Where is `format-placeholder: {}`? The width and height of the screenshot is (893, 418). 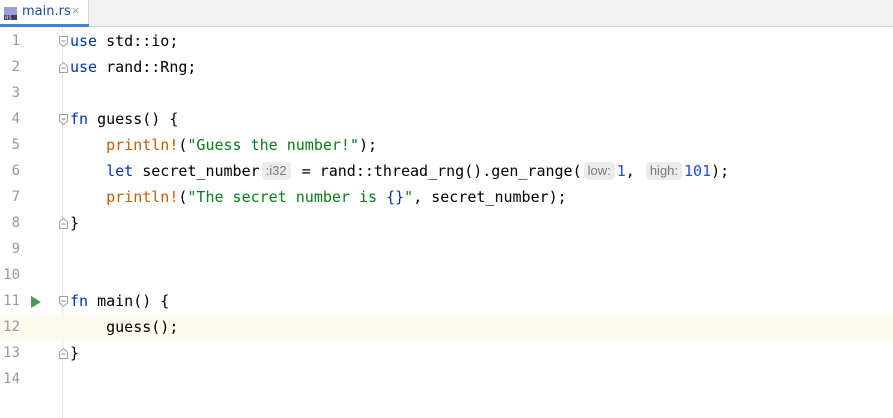
format-placeholder: {} is located at coordinates (395, 197).